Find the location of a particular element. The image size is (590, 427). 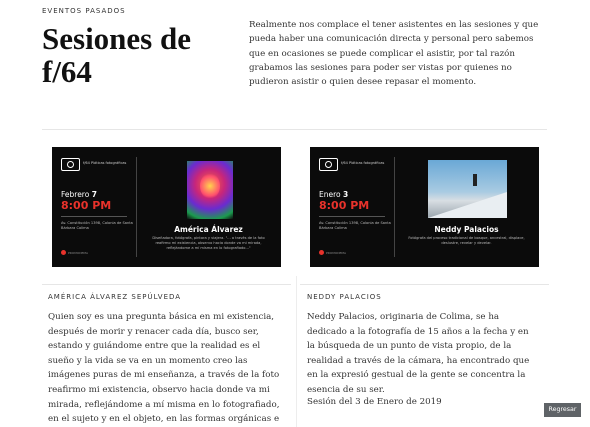

speaker-heading-america: AMÉRICA ÁLVAREZ SEPÚLVEDA is located at coordinates (115, 297).